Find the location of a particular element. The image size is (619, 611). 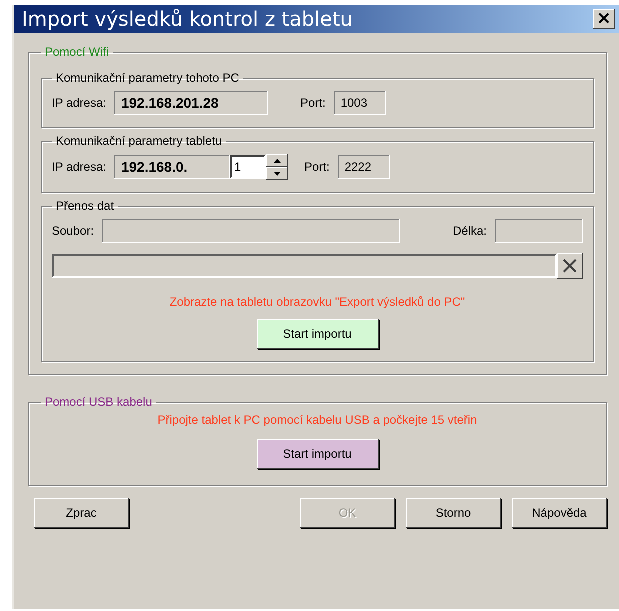

close-button: × is located at coordinates (604, 19).